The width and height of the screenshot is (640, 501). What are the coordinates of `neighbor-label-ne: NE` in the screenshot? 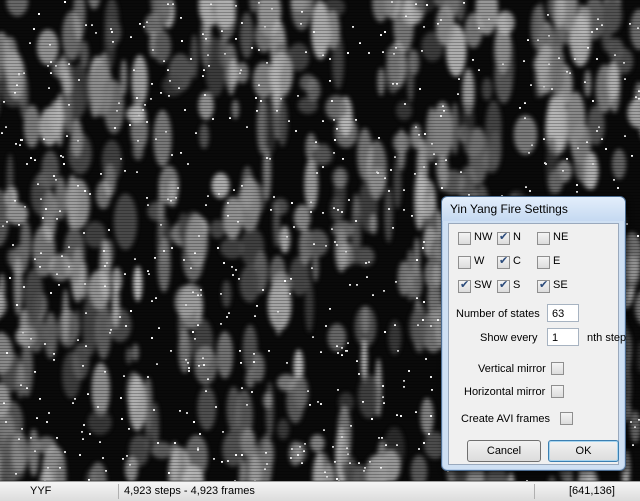 It's located at (560, 237).